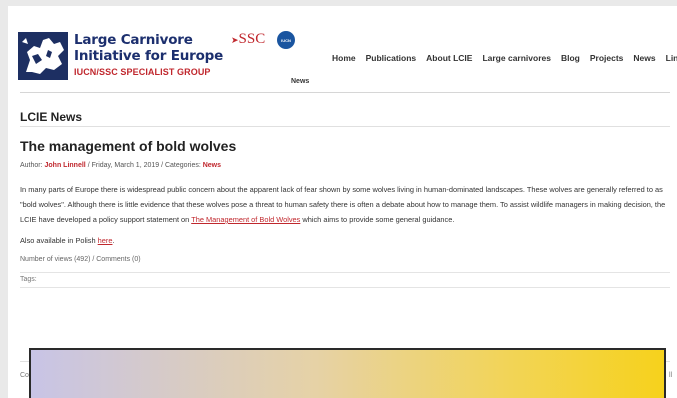  I want to click on logo-subtitle: IUCN/SSC SPECIALIST GROUP, so click(142, 72).